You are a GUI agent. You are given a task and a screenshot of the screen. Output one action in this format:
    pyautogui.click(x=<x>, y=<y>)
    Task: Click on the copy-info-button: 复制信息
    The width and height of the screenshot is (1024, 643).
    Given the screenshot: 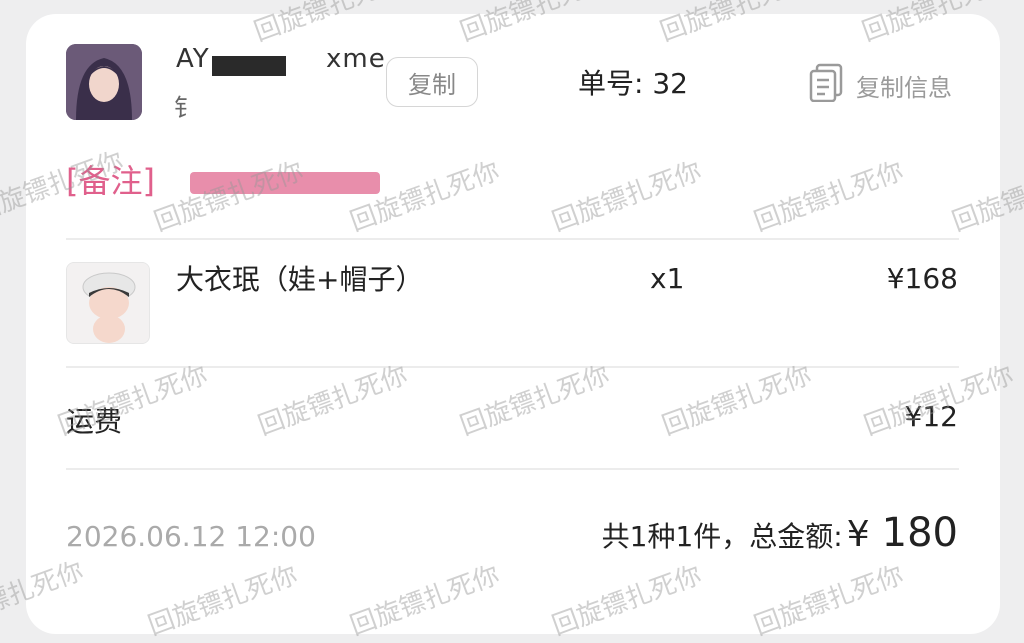 What is the action you would take?
    pyautogui.click(x=880, y=85)
    